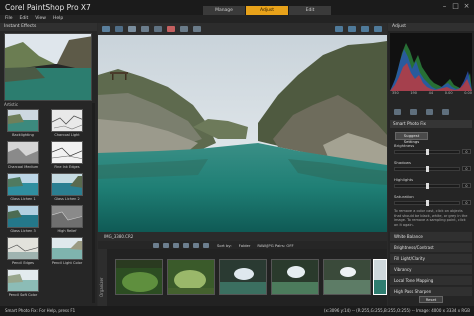  I want to click on effect-label: Backlighting, so click(23, 135).